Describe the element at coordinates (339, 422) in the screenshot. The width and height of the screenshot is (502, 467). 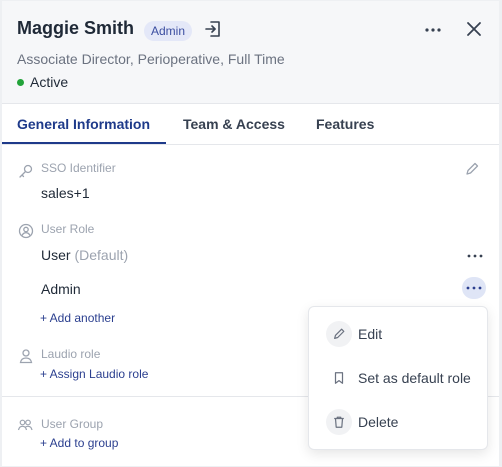
I see `trash-icon` at that location.